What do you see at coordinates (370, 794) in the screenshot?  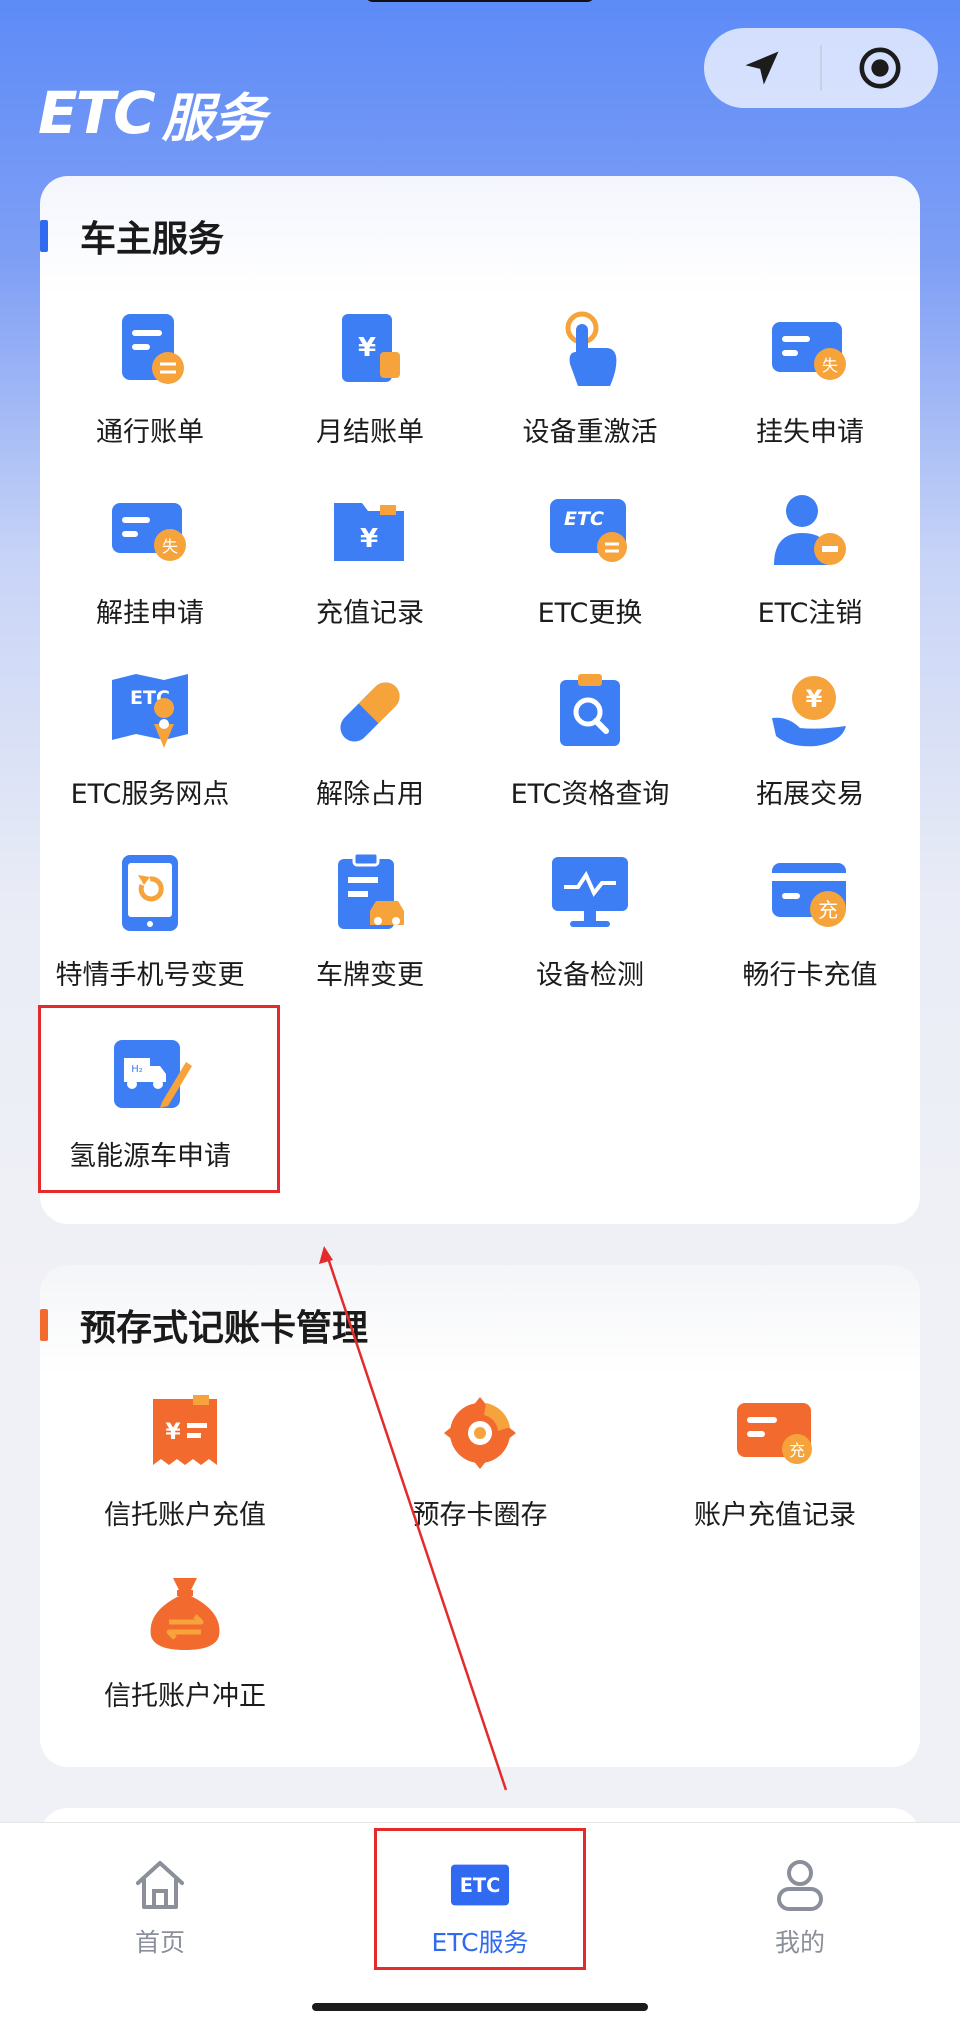 I see `service-label: 解除占用` at bounding box center [370, 794].